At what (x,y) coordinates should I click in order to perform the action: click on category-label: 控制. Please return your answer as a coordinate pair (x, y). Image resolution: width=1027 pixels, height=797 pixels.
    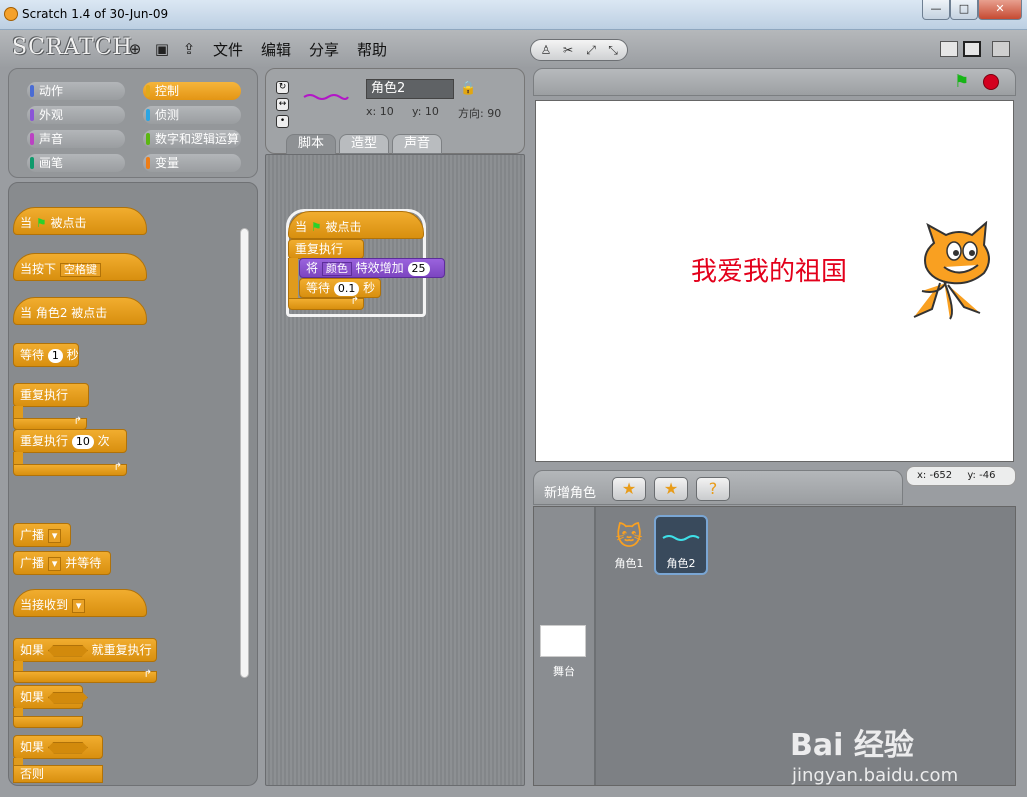
    Looking at the image, I should click on (167, 91).